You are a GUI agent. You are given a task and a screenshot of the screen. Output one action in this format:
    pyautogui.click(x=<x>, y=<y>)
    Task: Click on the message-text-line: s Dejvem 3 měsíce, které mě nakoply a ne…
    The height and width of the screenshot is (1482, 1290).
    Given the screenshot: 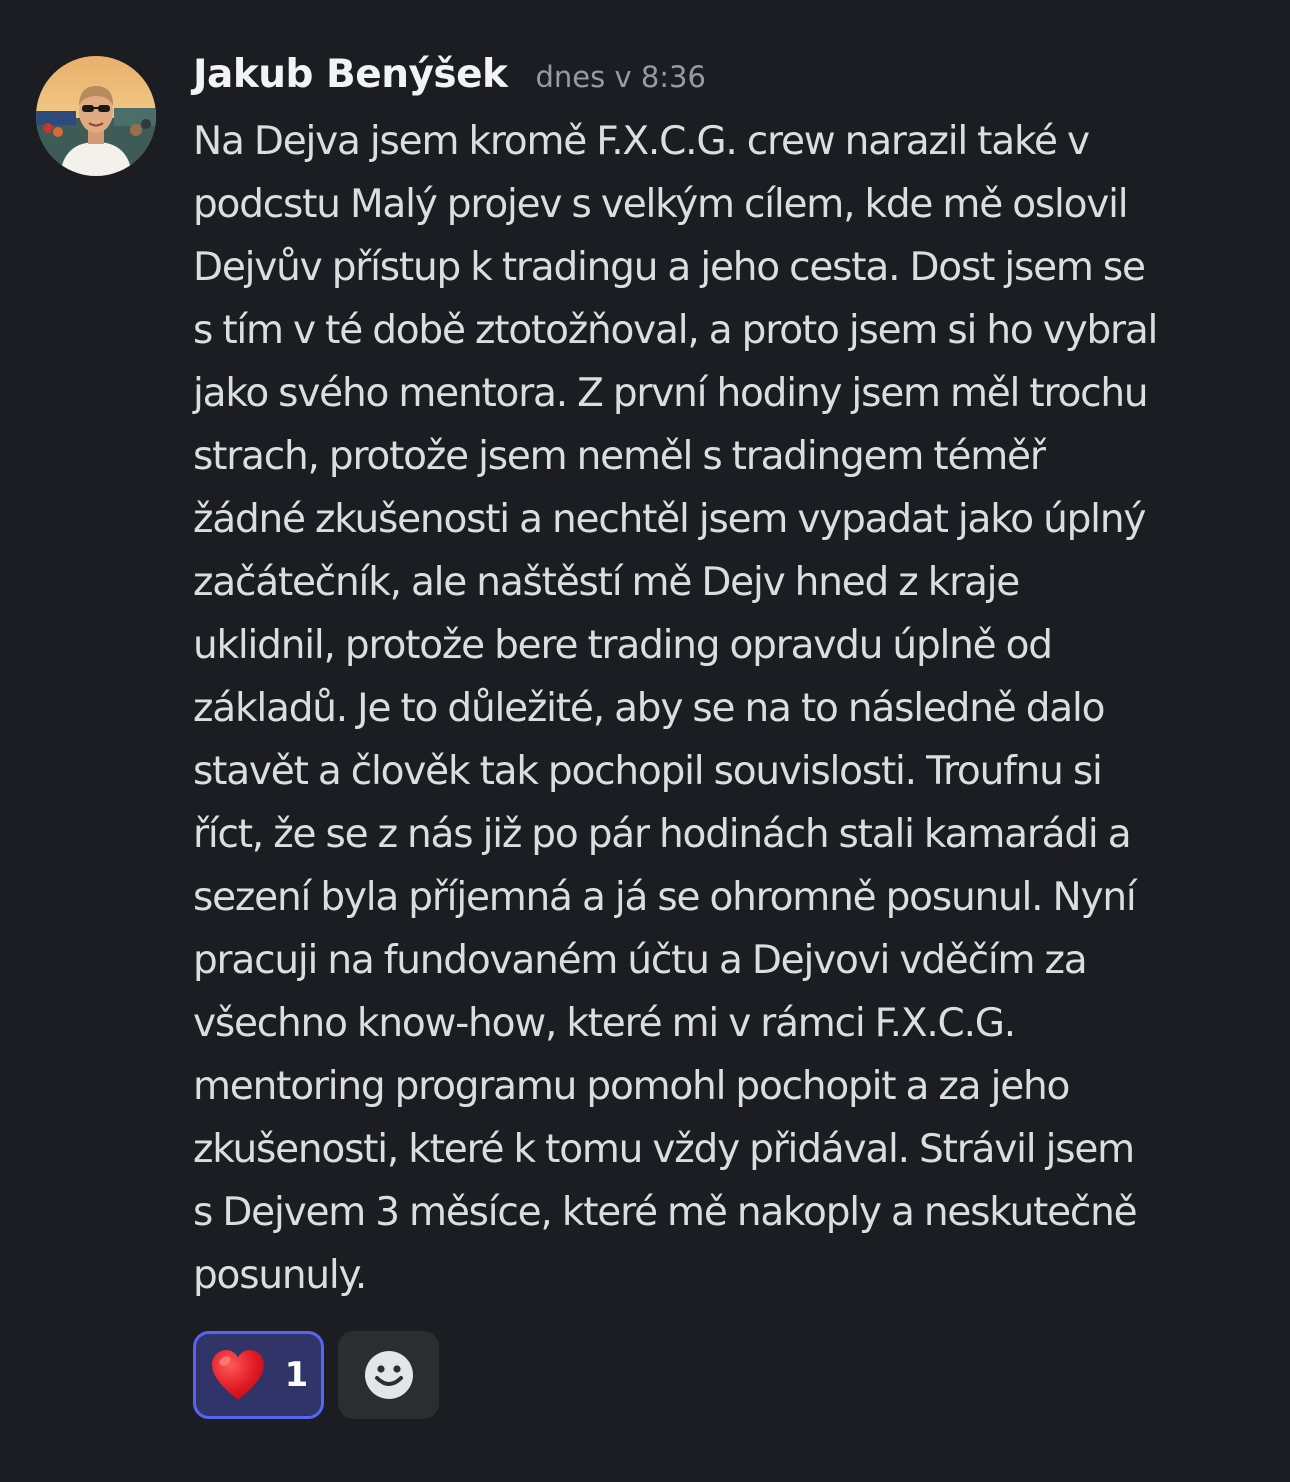 What is the action you would take?
    pyautogui.click(x=665, y=1212)
    